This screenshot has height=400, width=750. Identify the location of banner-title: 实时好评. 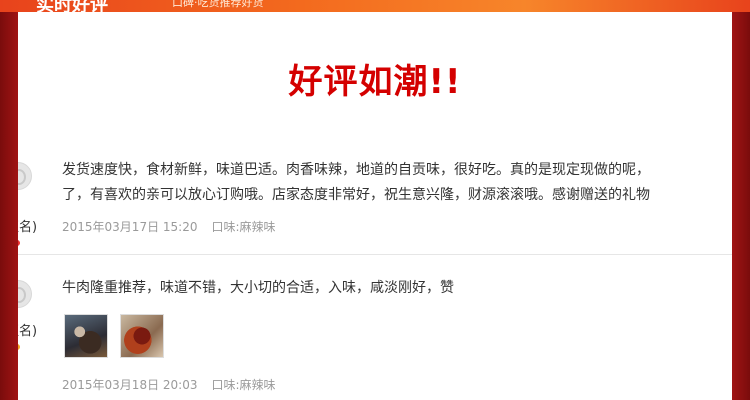
(72, 6).